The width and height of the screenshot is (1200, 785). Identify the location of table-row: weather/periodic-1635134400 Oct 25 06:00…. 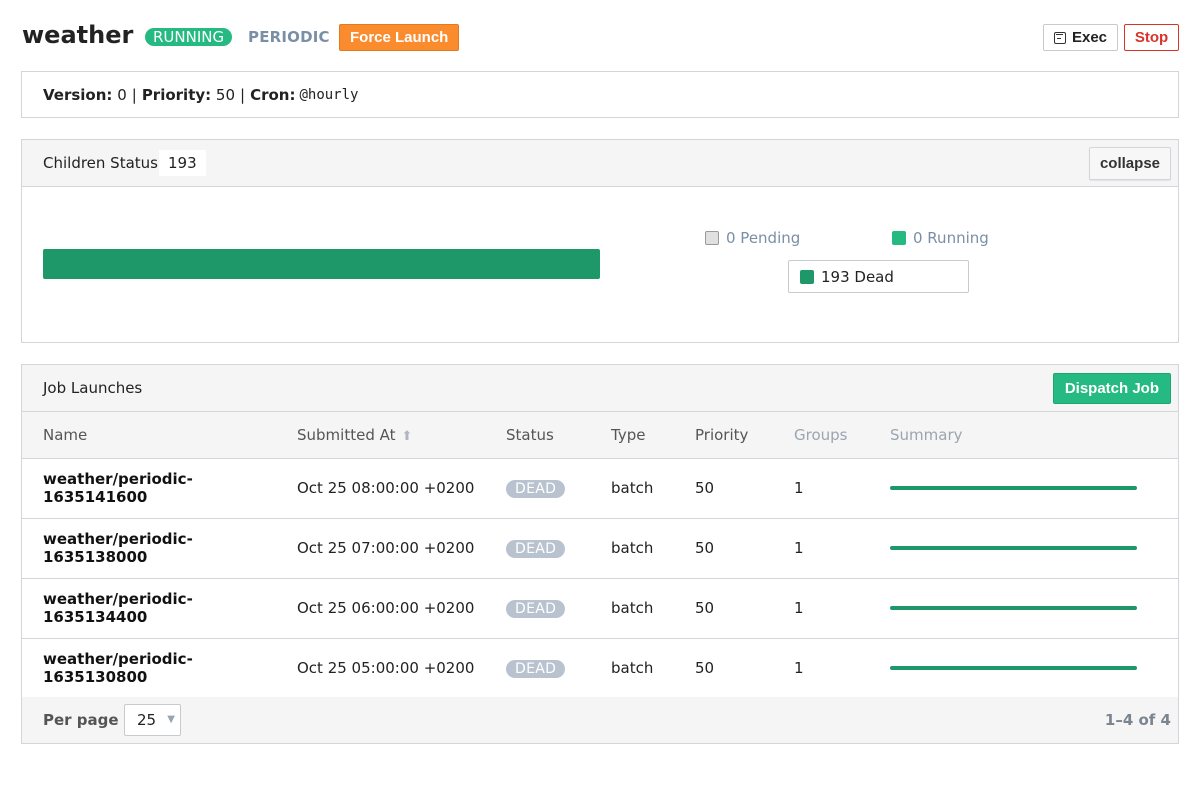
(600, 608).